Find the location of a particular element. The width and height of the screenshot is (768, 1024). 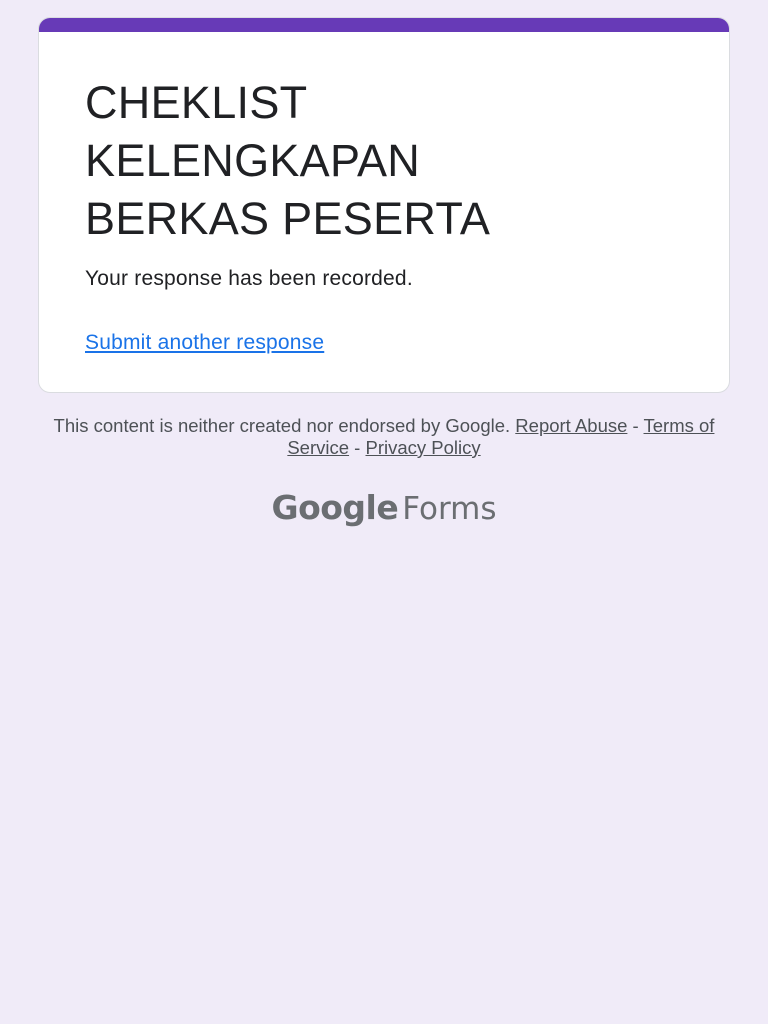

confirmation-message: Your response has been recorded. is located at coordinates (249, 278).